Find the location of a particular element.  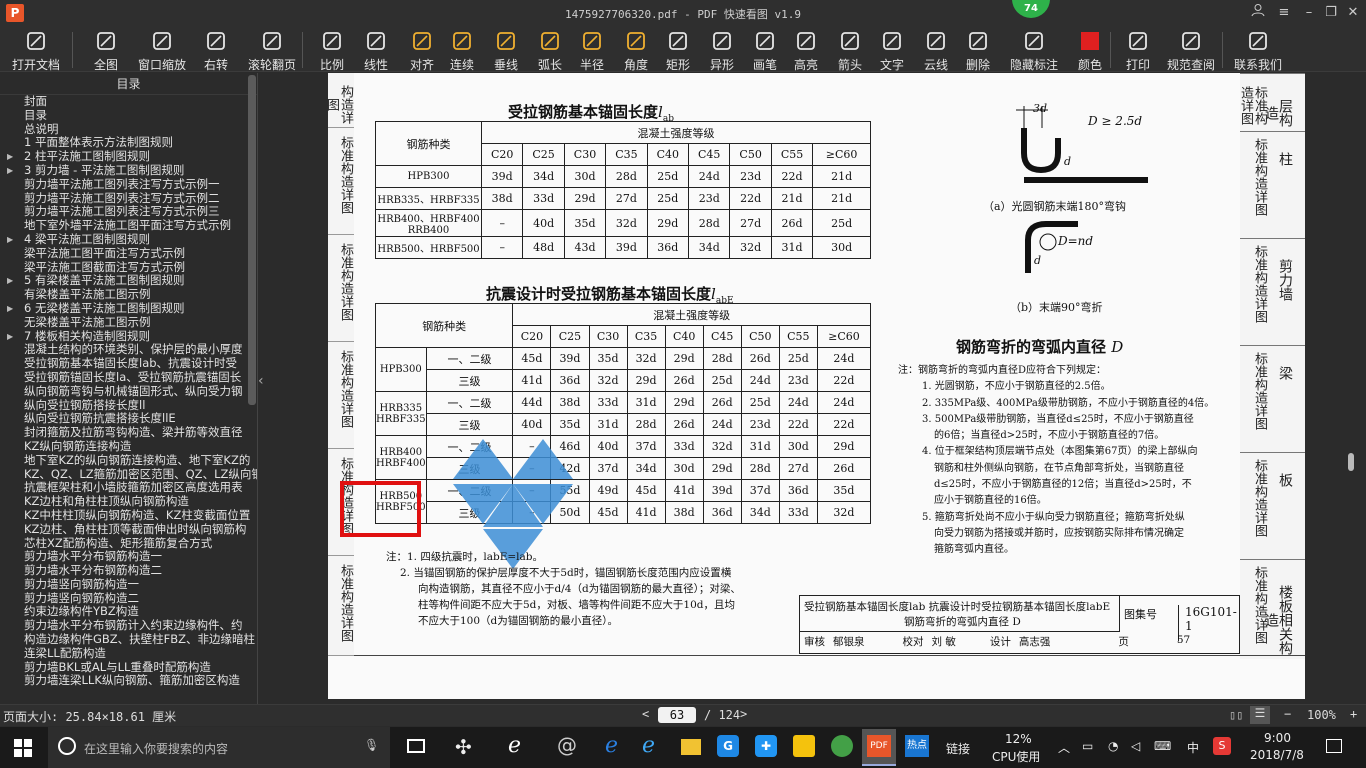

toc-item: 6 无梁楼盖平法施工图制图规则 is located at coordinates (128, 309).